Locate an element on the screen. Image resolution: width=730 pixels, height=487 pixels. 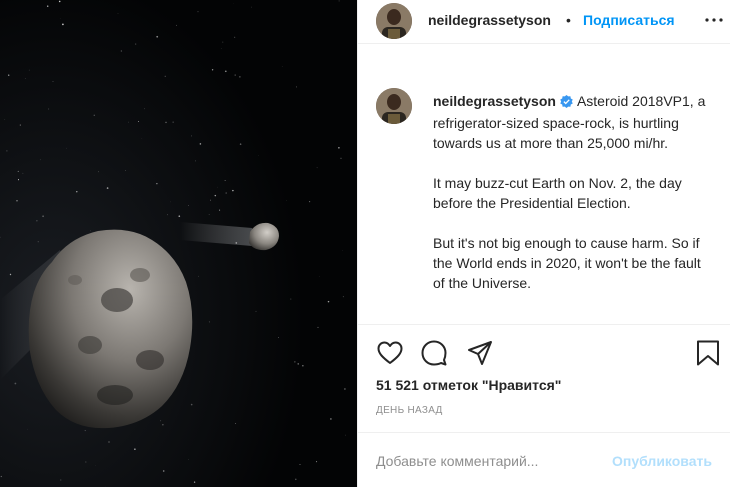
comment-icon is located at coordinates (434, 353).